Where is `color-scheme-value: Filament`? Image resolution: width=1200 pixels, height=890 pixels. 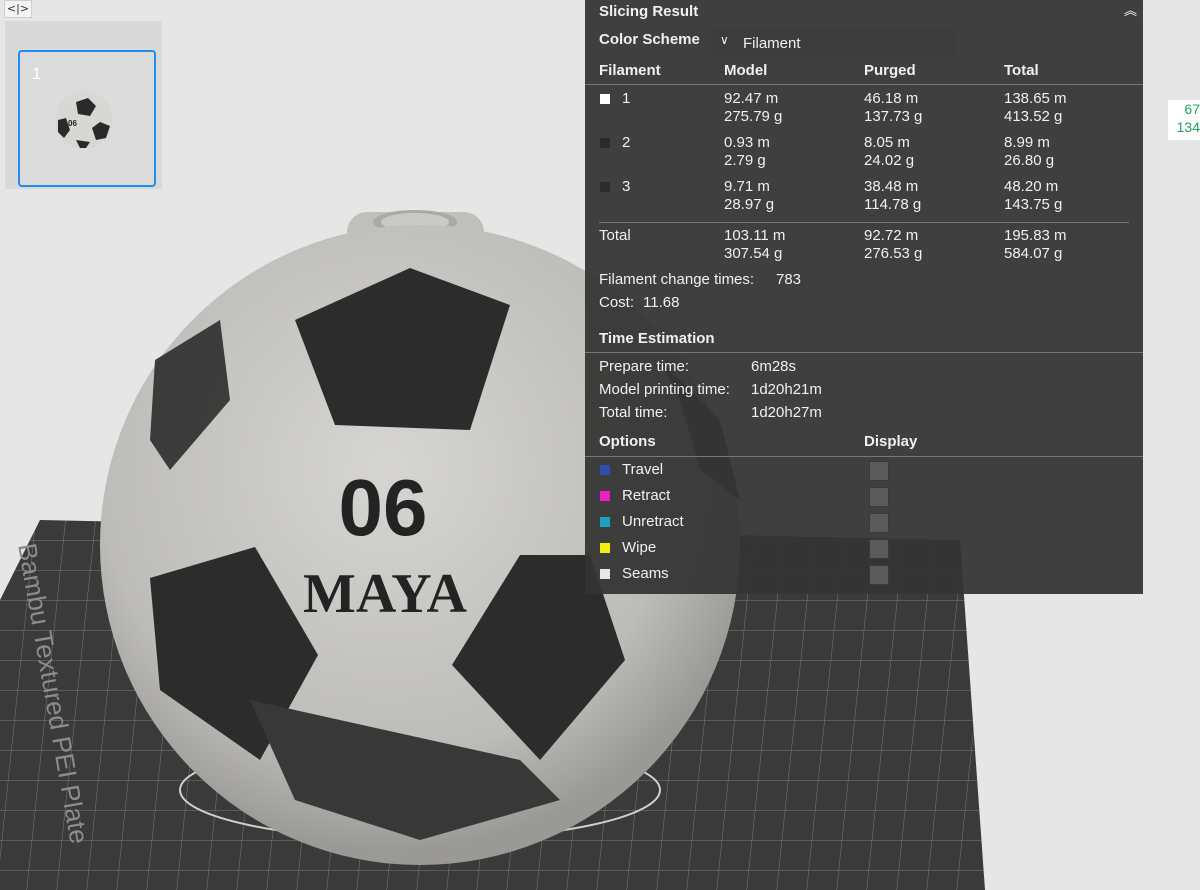
color-scheme-value: Filament is located at coordinates (772, 43).